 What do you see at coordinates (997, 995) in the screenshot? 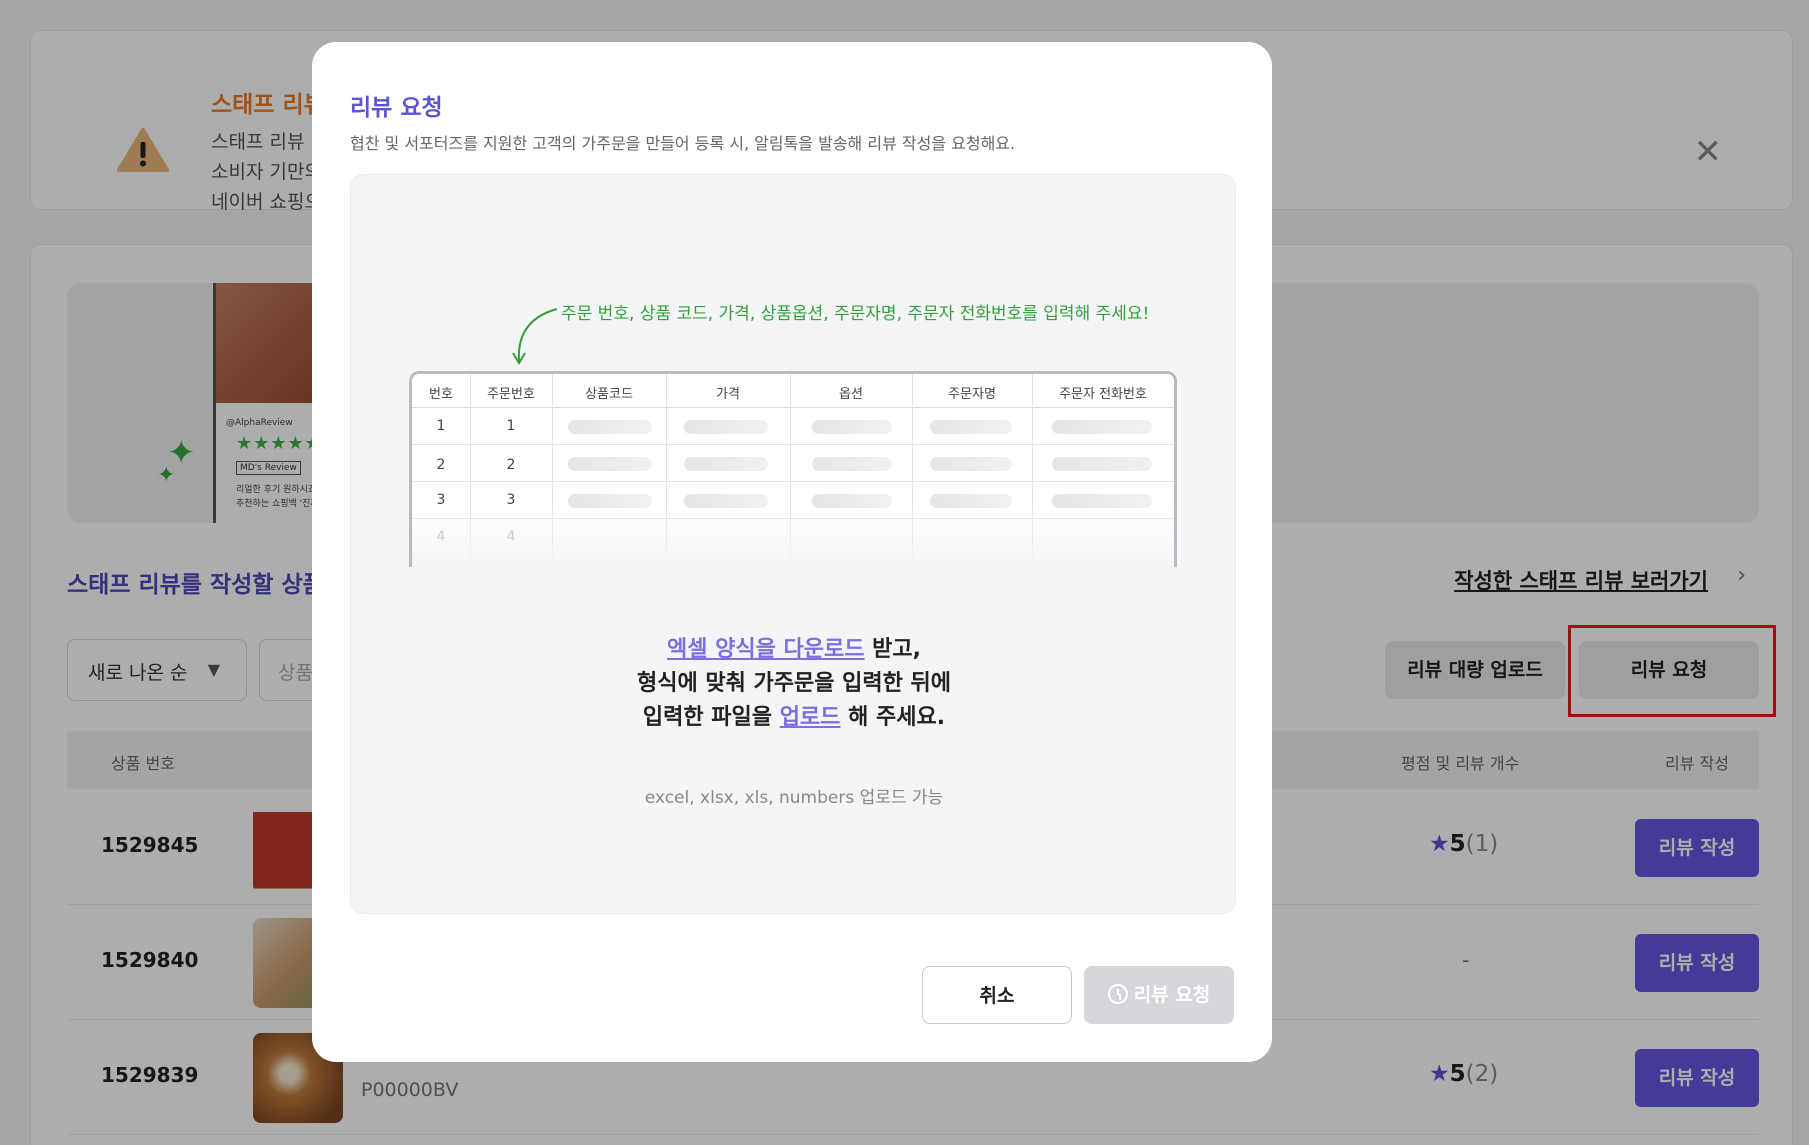
I see `cancel-button: 취소` at bounding box center [997, 995].